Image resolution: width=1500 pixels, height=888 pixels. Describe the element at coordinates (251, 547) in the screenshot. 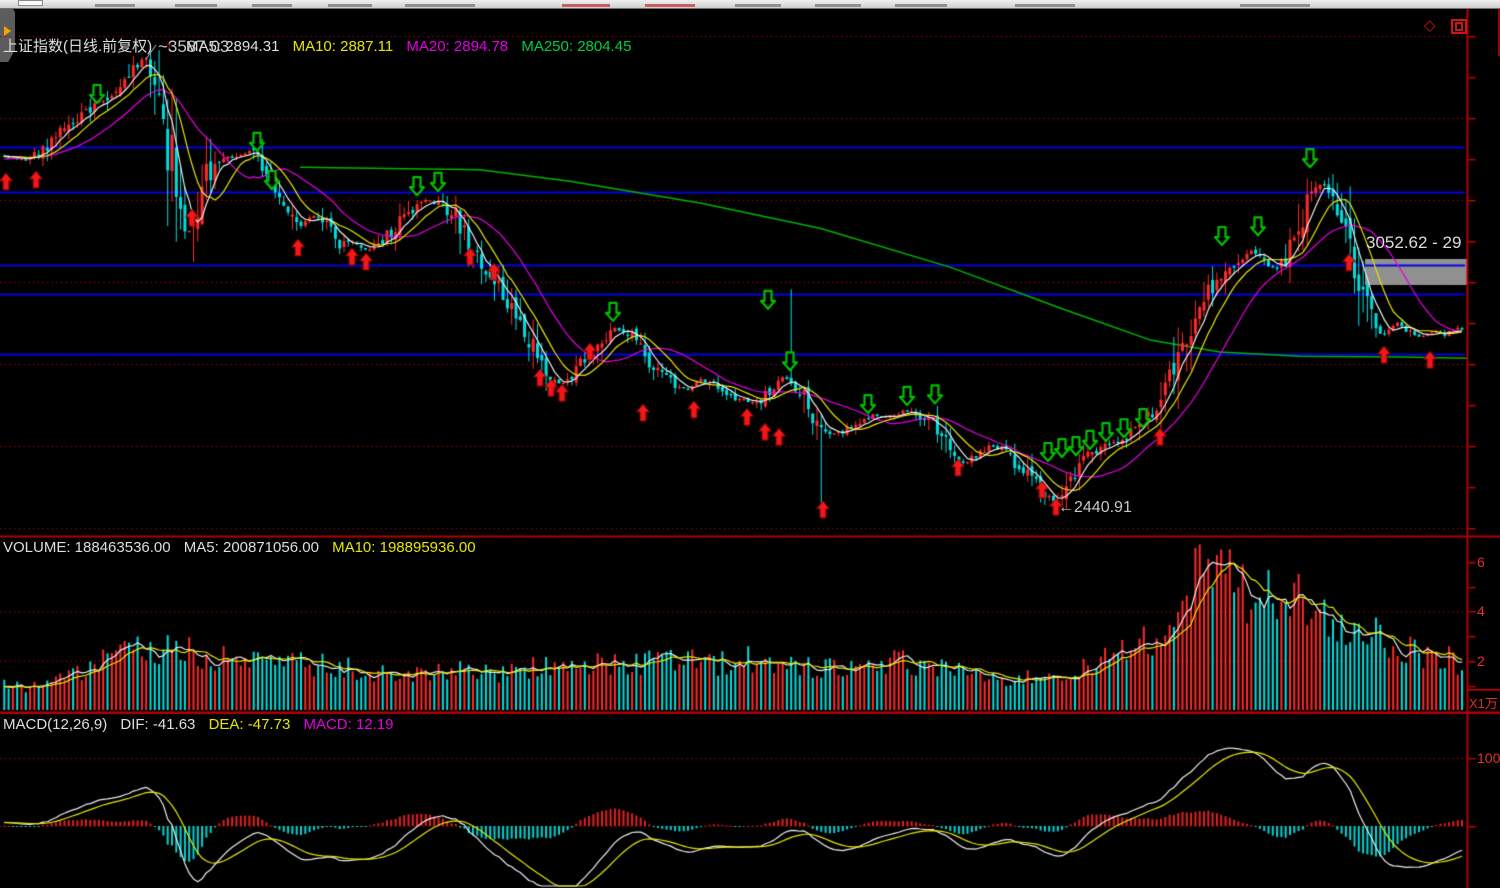

I see `volume-ma5-value: MA5: 200871056.00` at that location.